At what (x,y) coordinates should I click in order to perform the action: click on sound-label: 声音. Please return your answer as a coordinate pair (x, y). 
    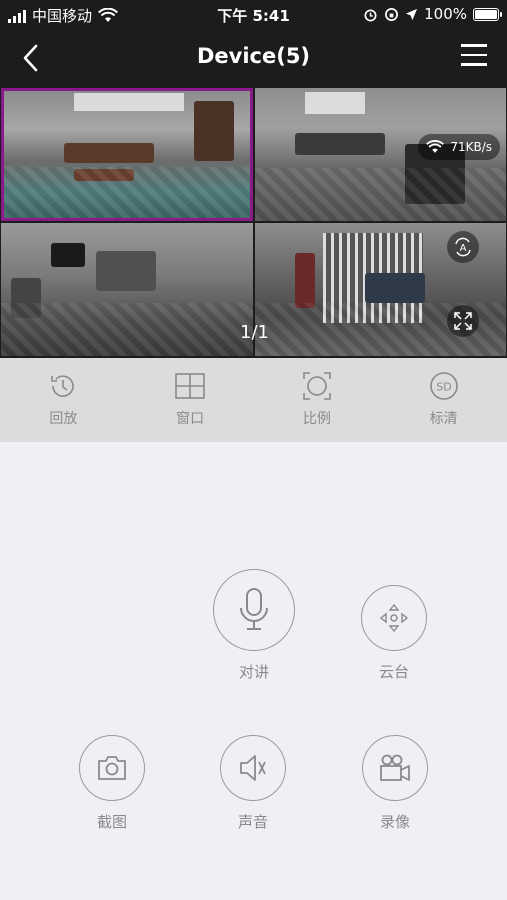
    Looking at the image, I should click on (252, 822).